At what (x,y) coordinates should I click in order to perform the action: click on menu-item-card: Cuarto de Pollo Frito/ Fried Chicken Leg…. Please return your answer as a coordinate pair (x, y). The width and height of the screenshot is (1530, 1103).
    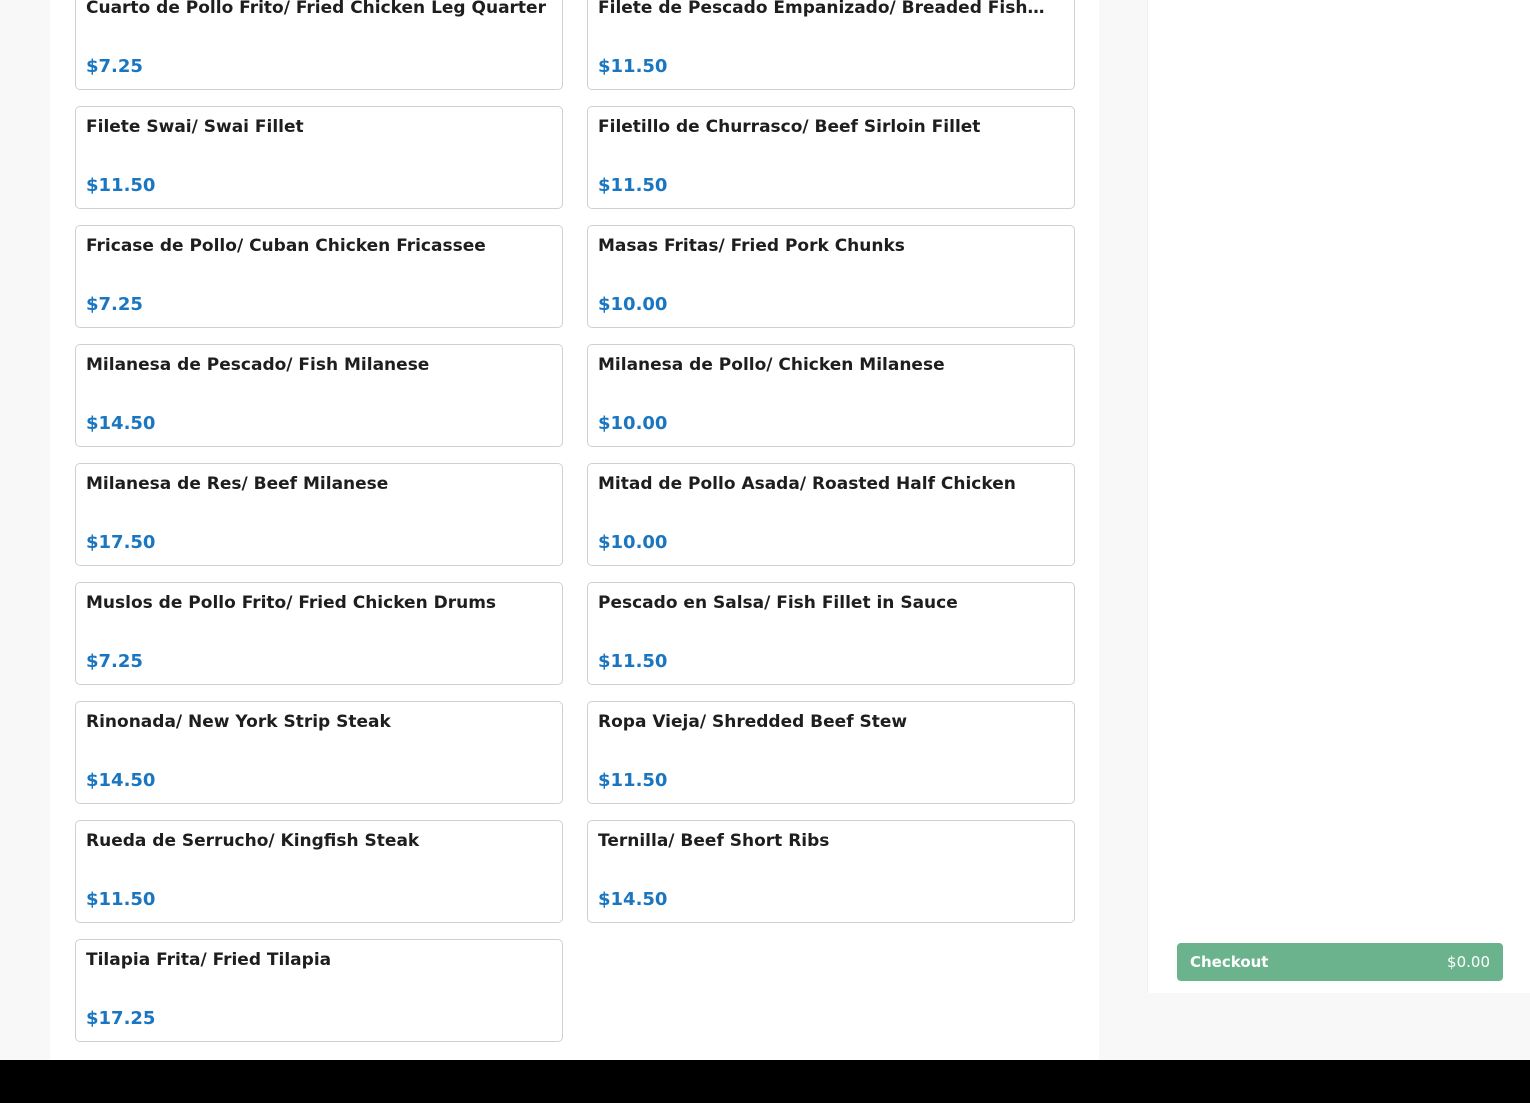
    Looking at the image, I should click on (319, 45).